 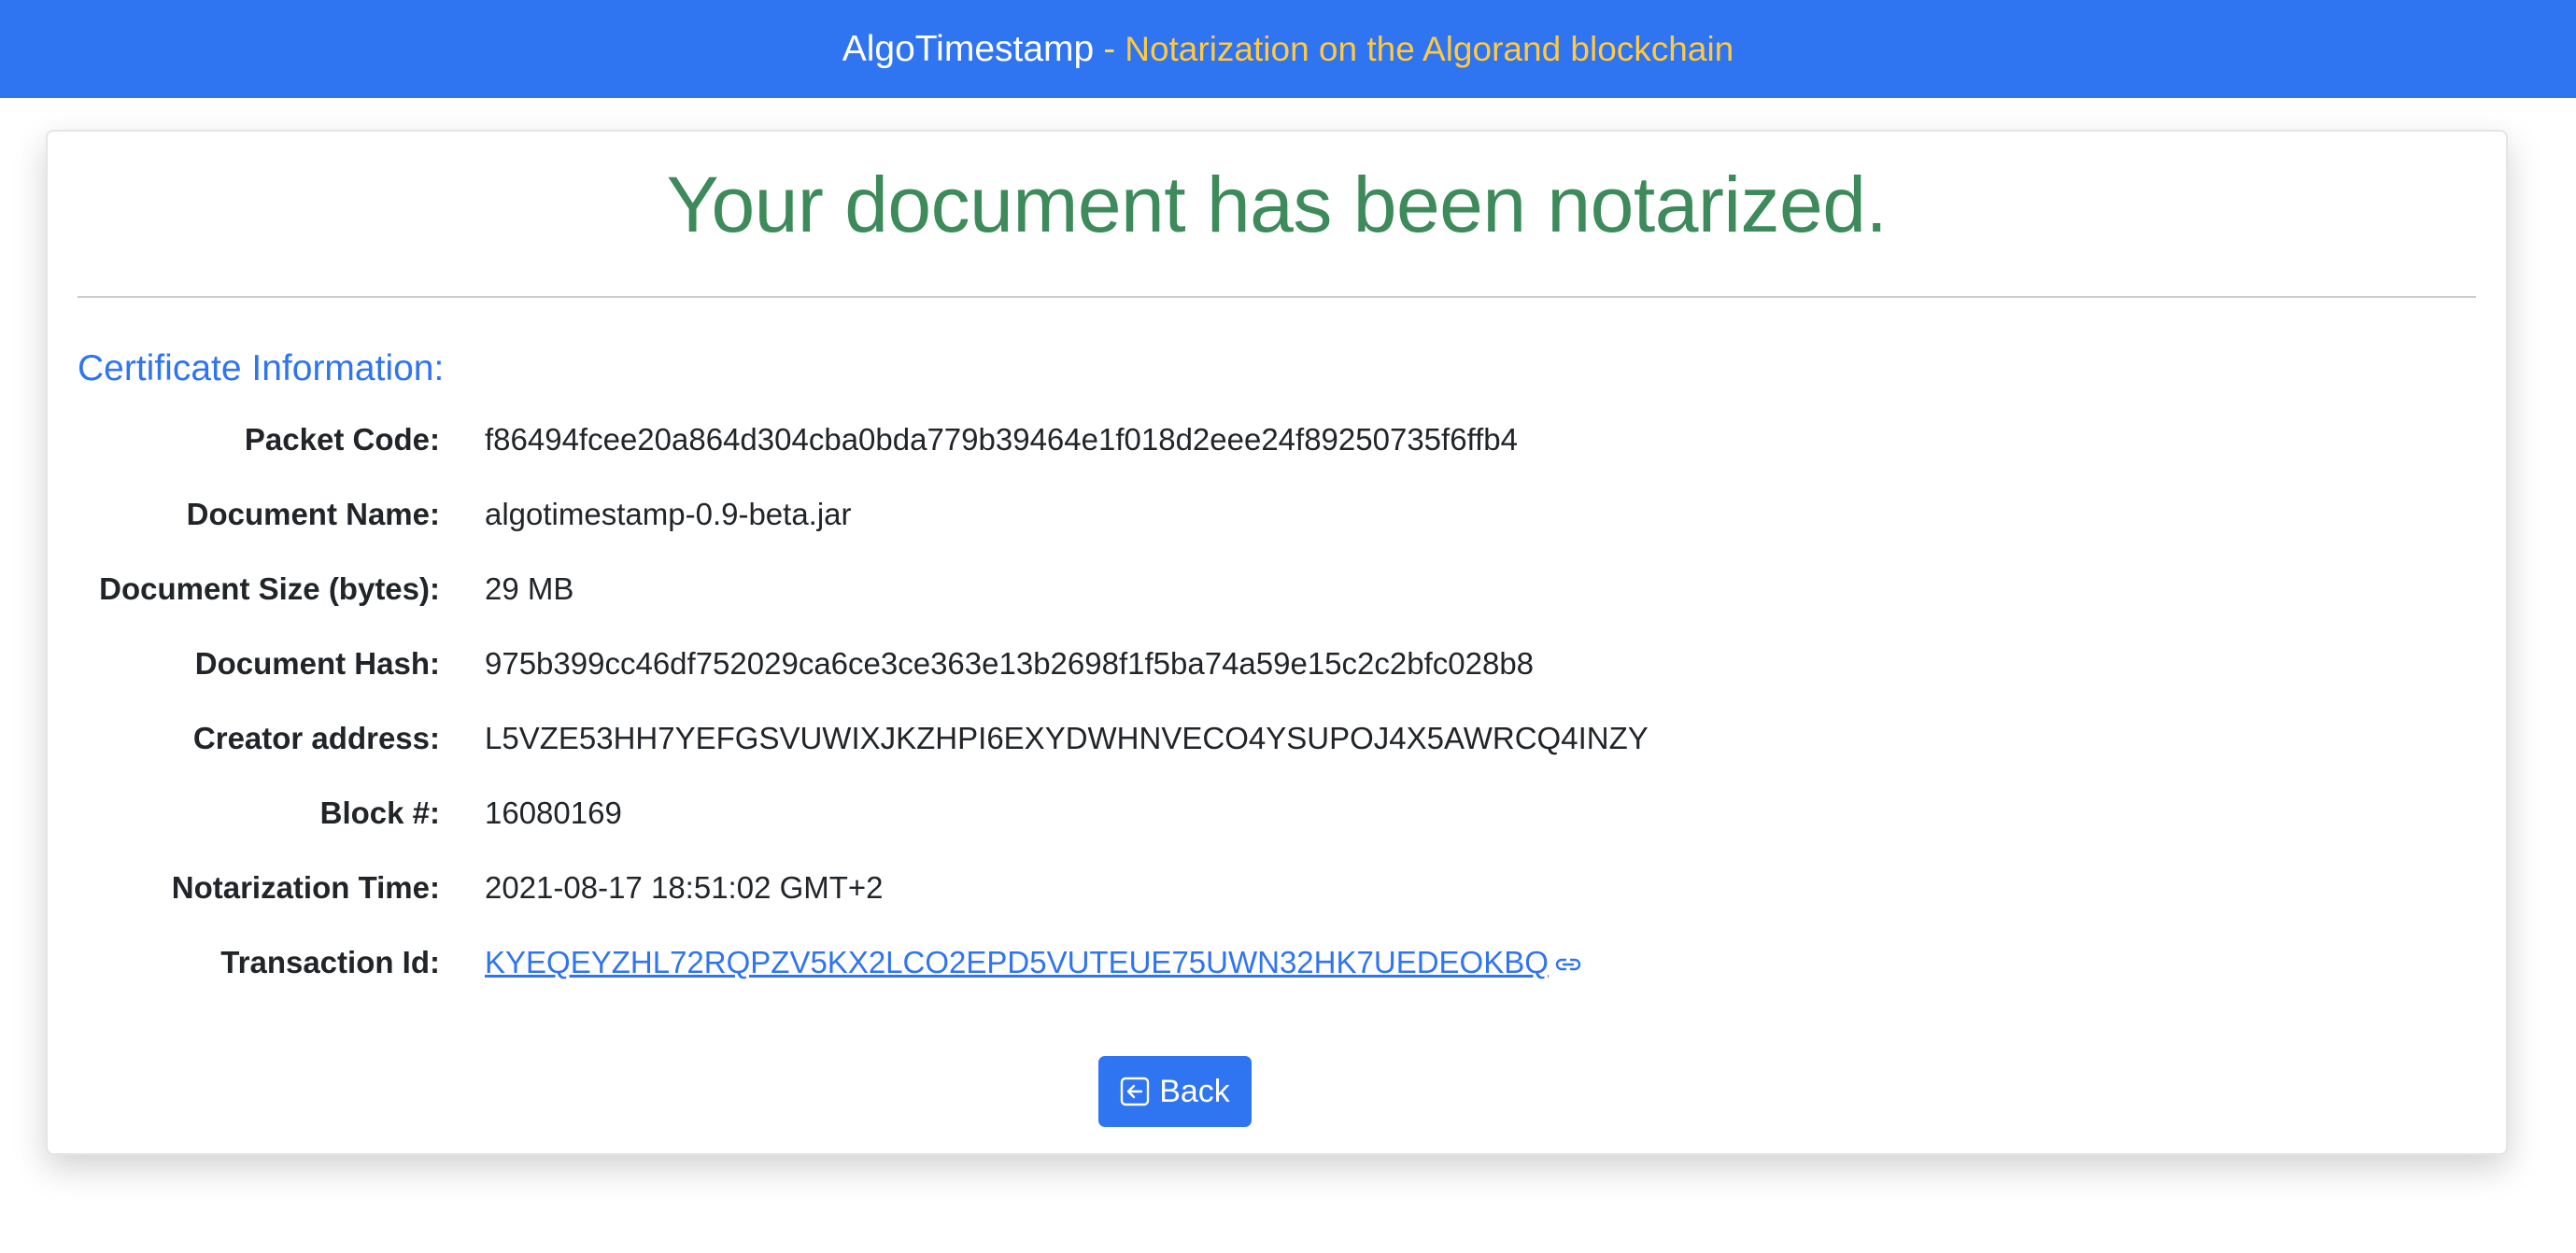 What do you see at coordinates (1135, 1091) in the screenshot?
I see `back-arrow-icon` at bounding box center [1135, 1091].